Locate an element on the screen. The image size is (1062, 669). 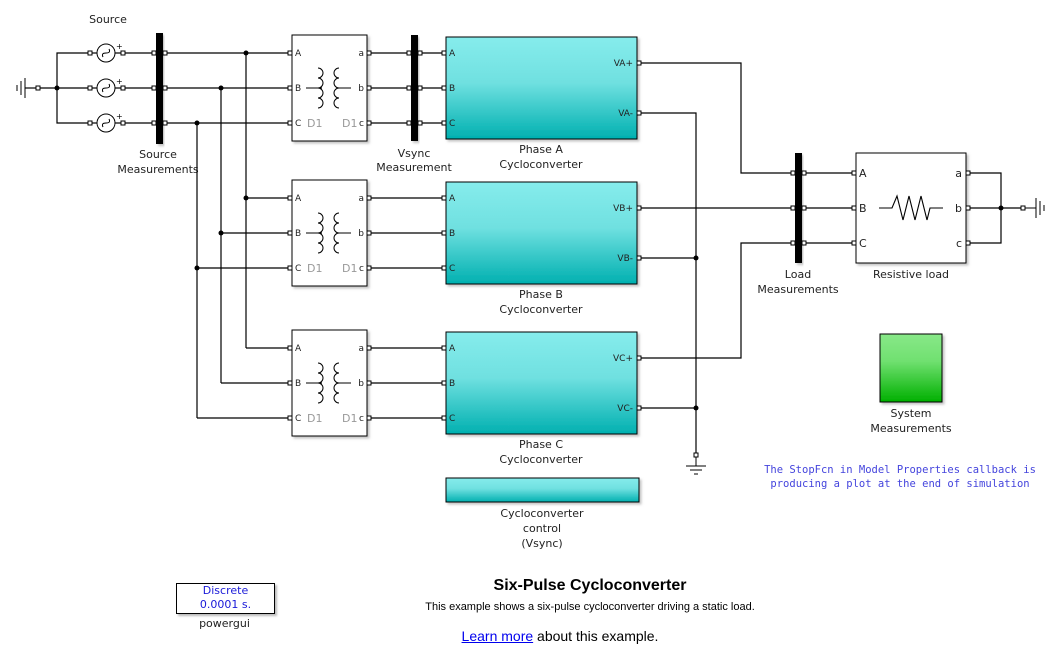
source-measurements-block is located at coordinates (159, 88).